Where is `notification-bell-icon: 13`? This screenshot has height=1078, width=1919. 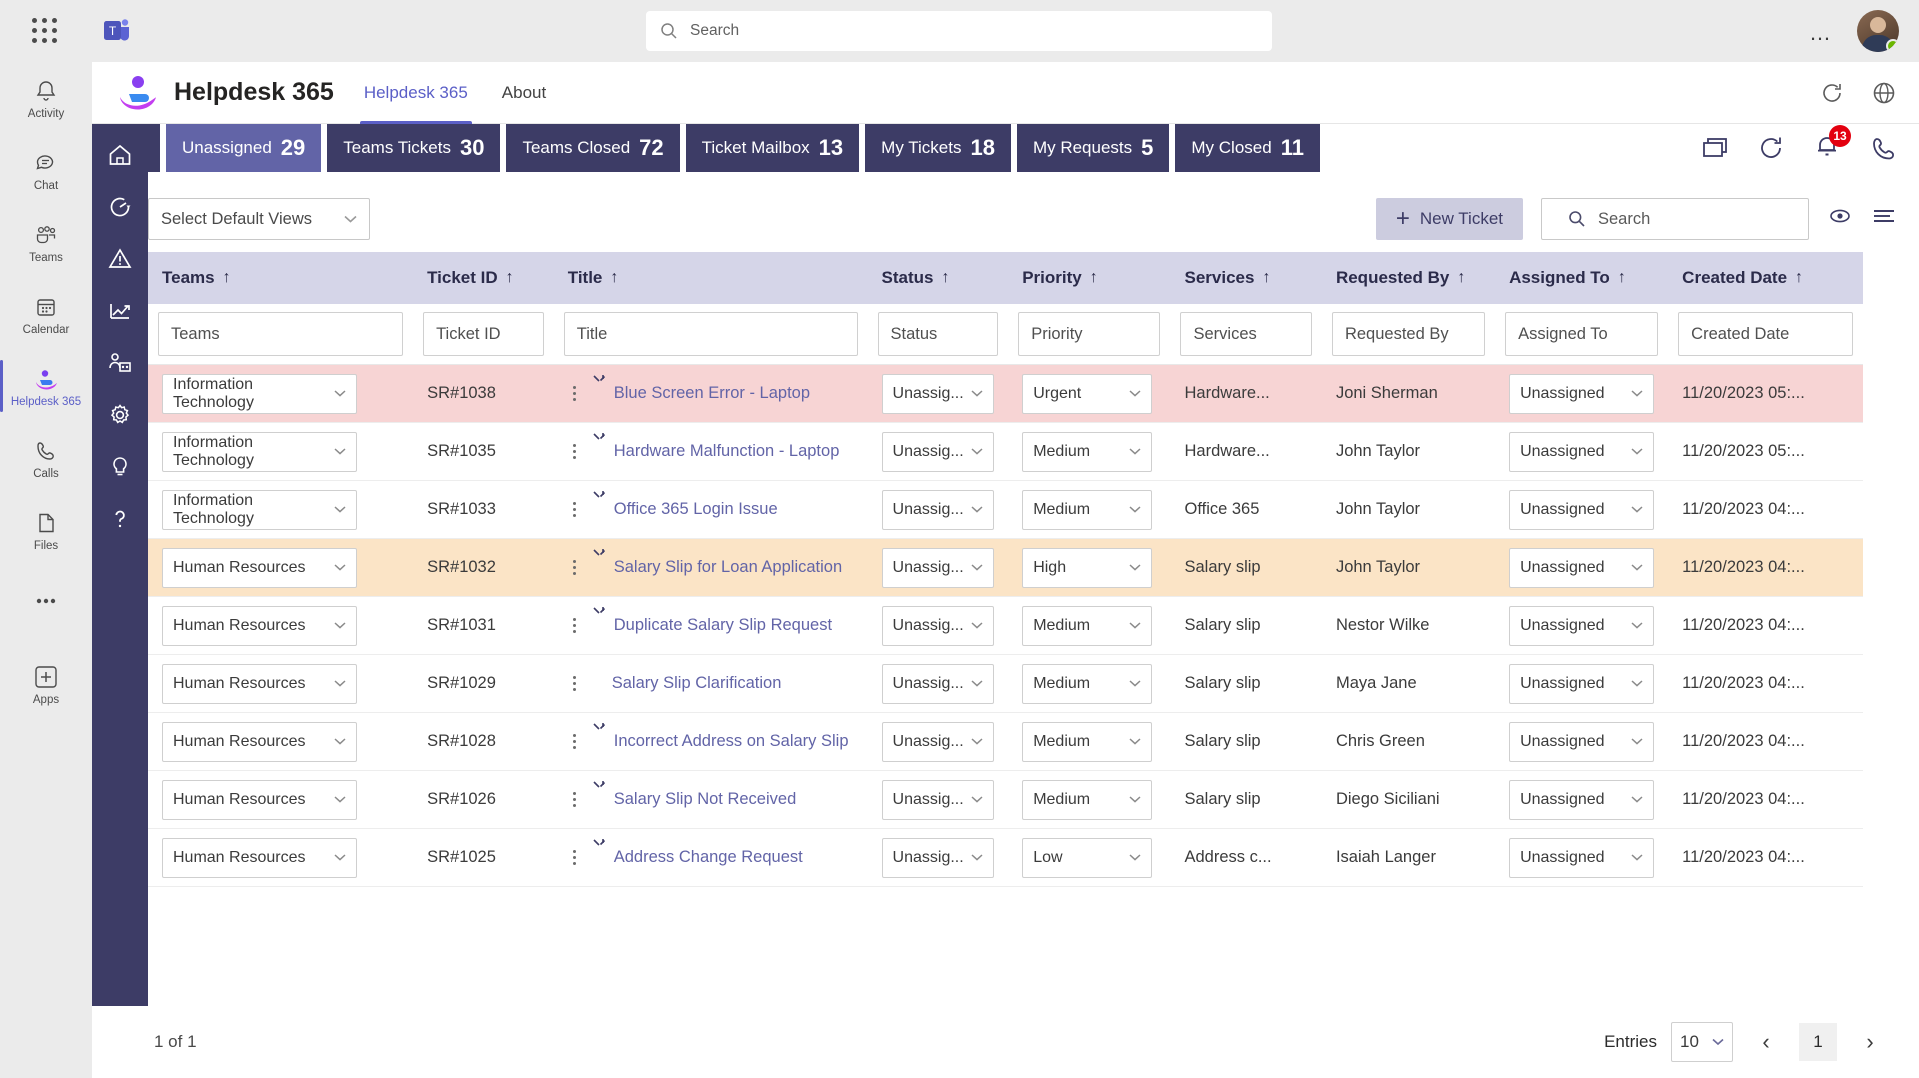
notification-bell-icon: 13 is located at coordinates (1832, 143).